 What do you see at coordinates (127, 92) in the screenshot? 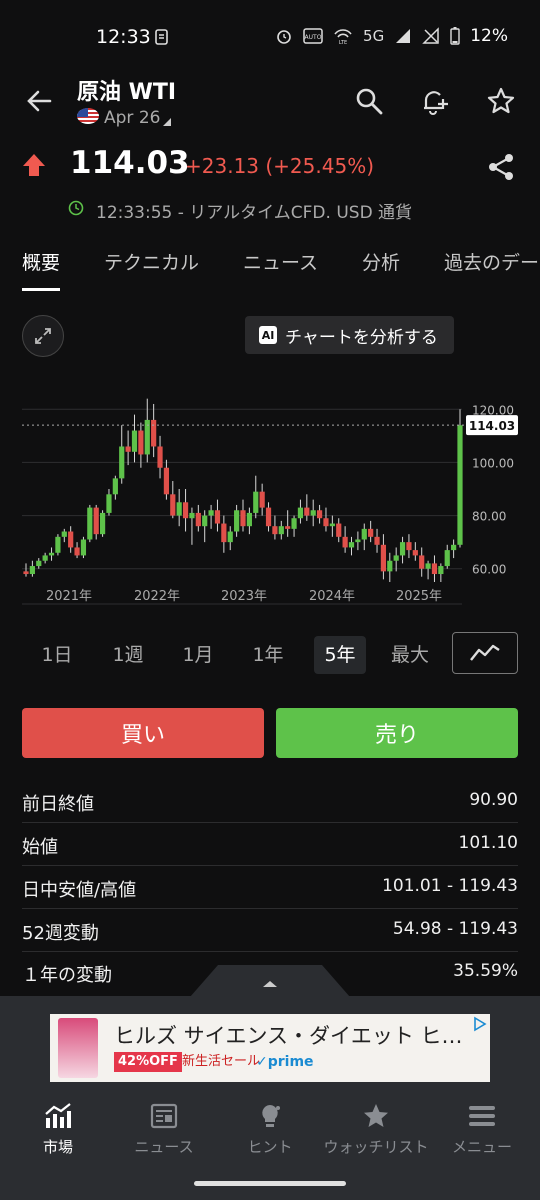
I see `page-title: 原油 WTI` at bounding box center [127, 92].